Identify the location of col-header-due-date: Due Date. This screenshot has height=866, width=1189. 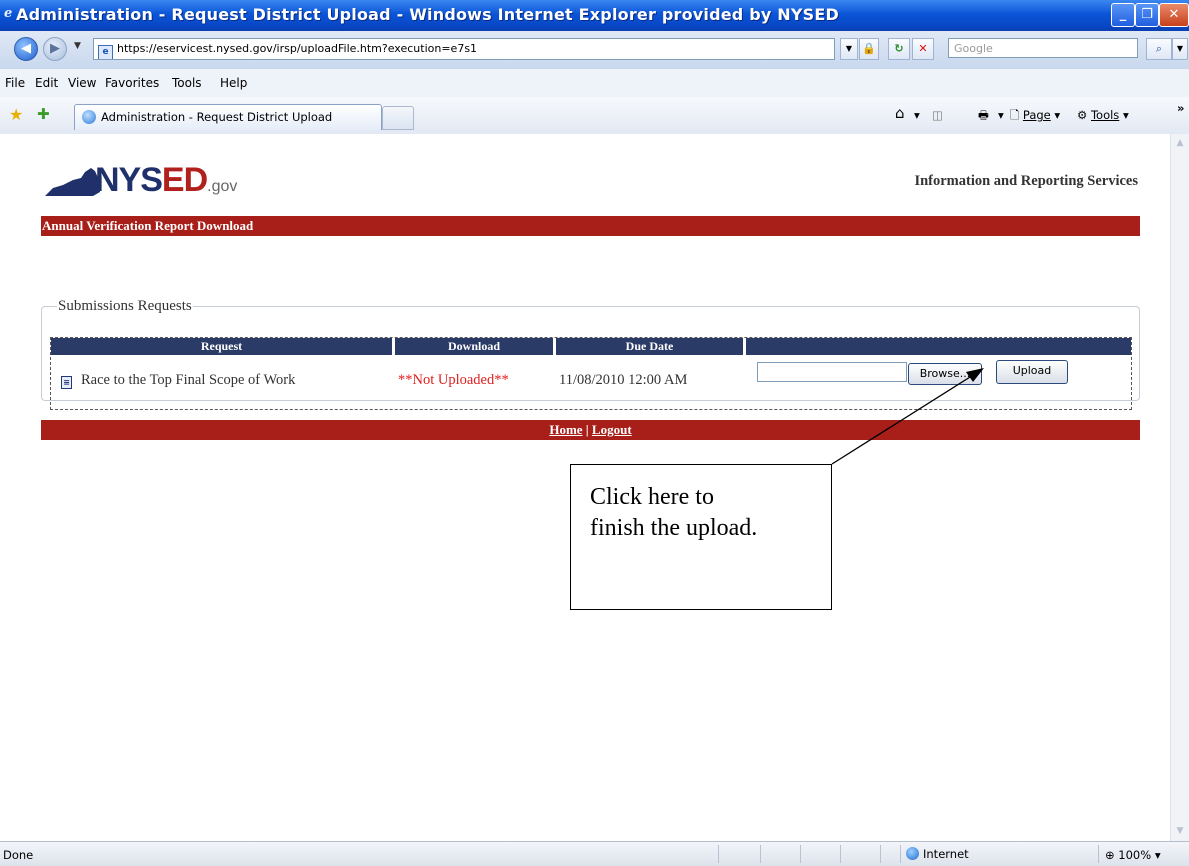
(649, 346).